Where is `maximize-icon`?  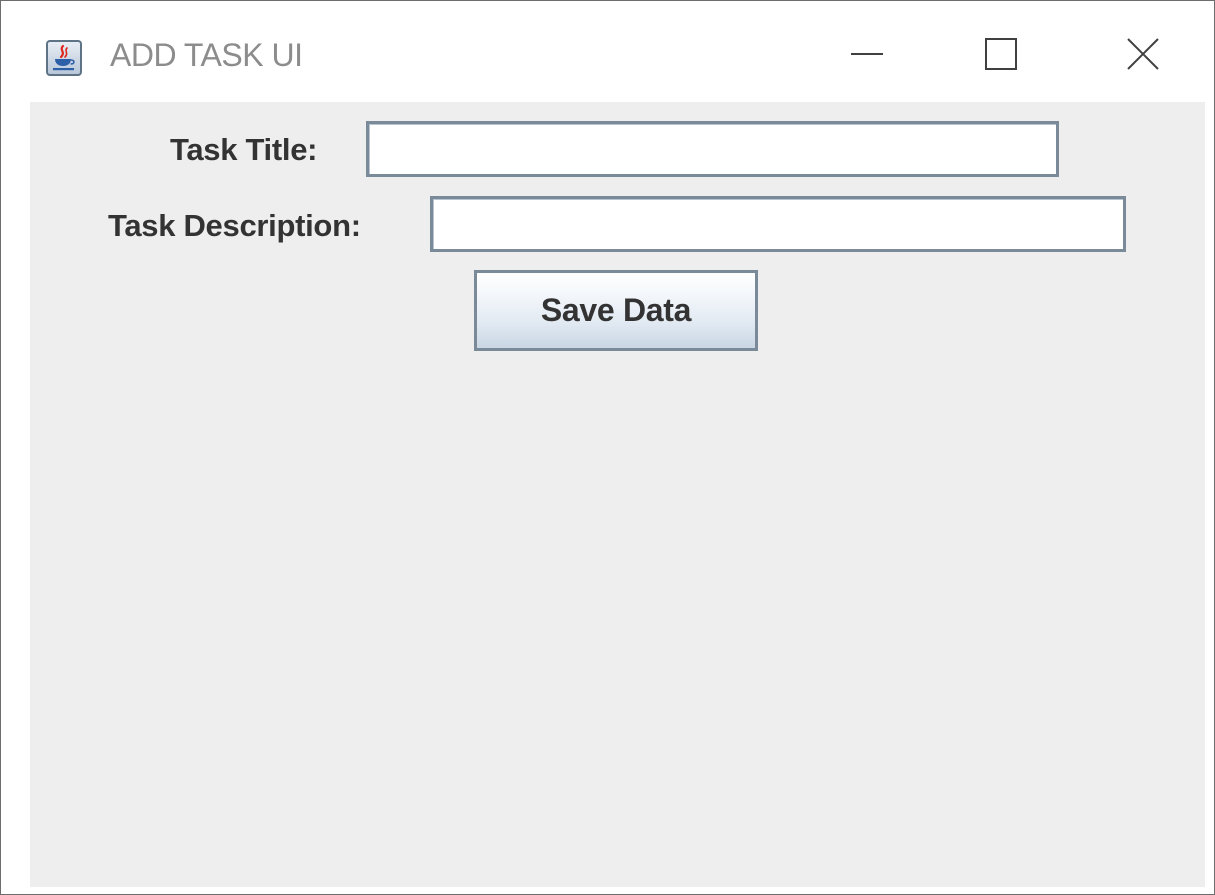 maximize-icon is located at coordinates (1001, 56).